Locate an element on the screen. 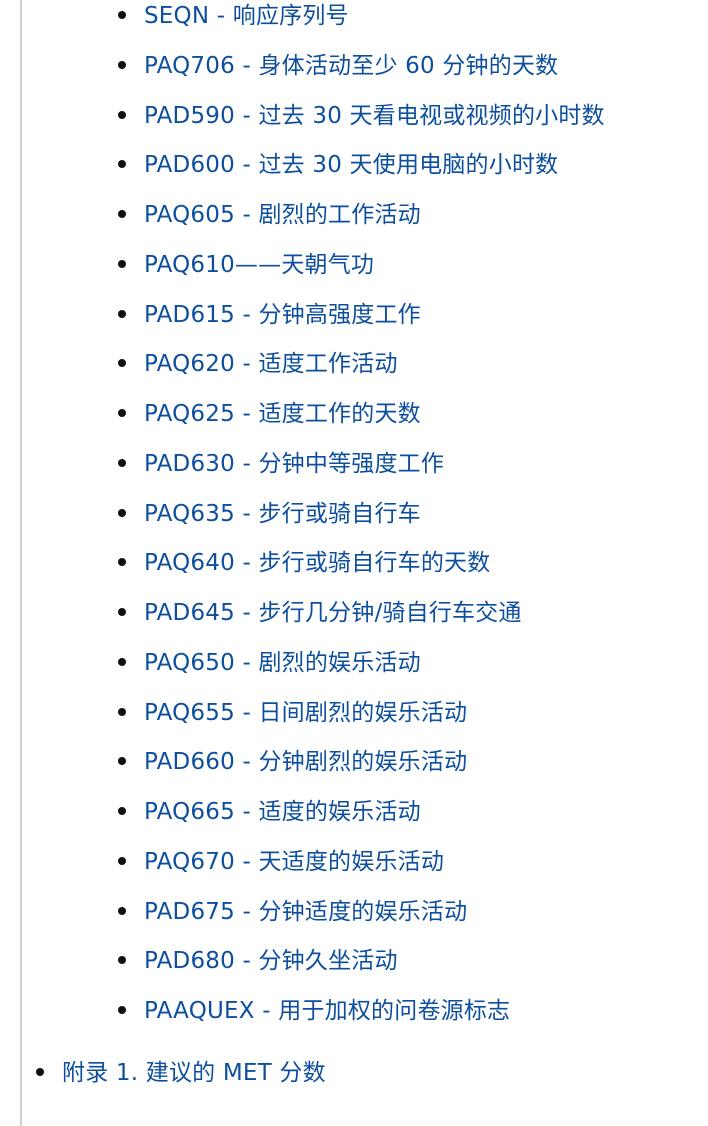  toc-link-paq665: PAQ665 - 适度的娱乐活动 is located at coordinates (282, 812).